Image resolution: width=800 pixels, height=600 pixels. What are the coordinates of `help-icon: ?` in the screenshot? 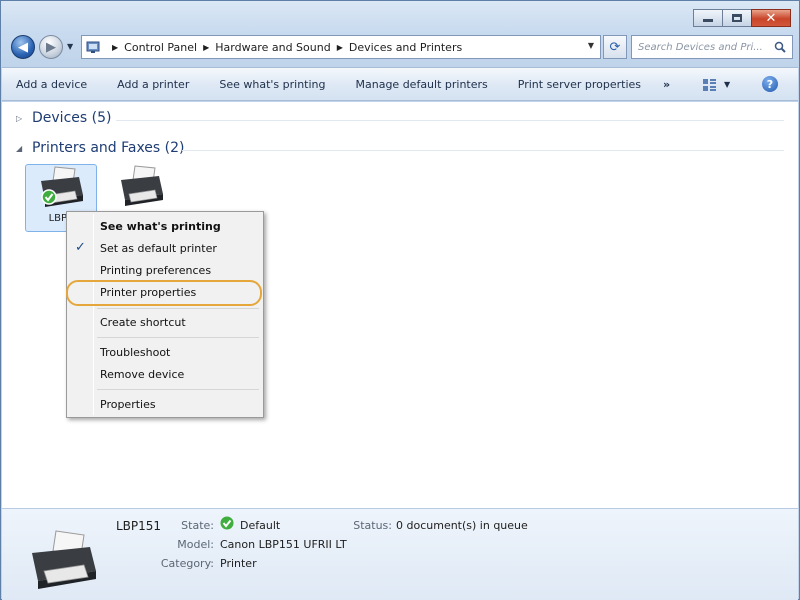 It's located at (770, 84).